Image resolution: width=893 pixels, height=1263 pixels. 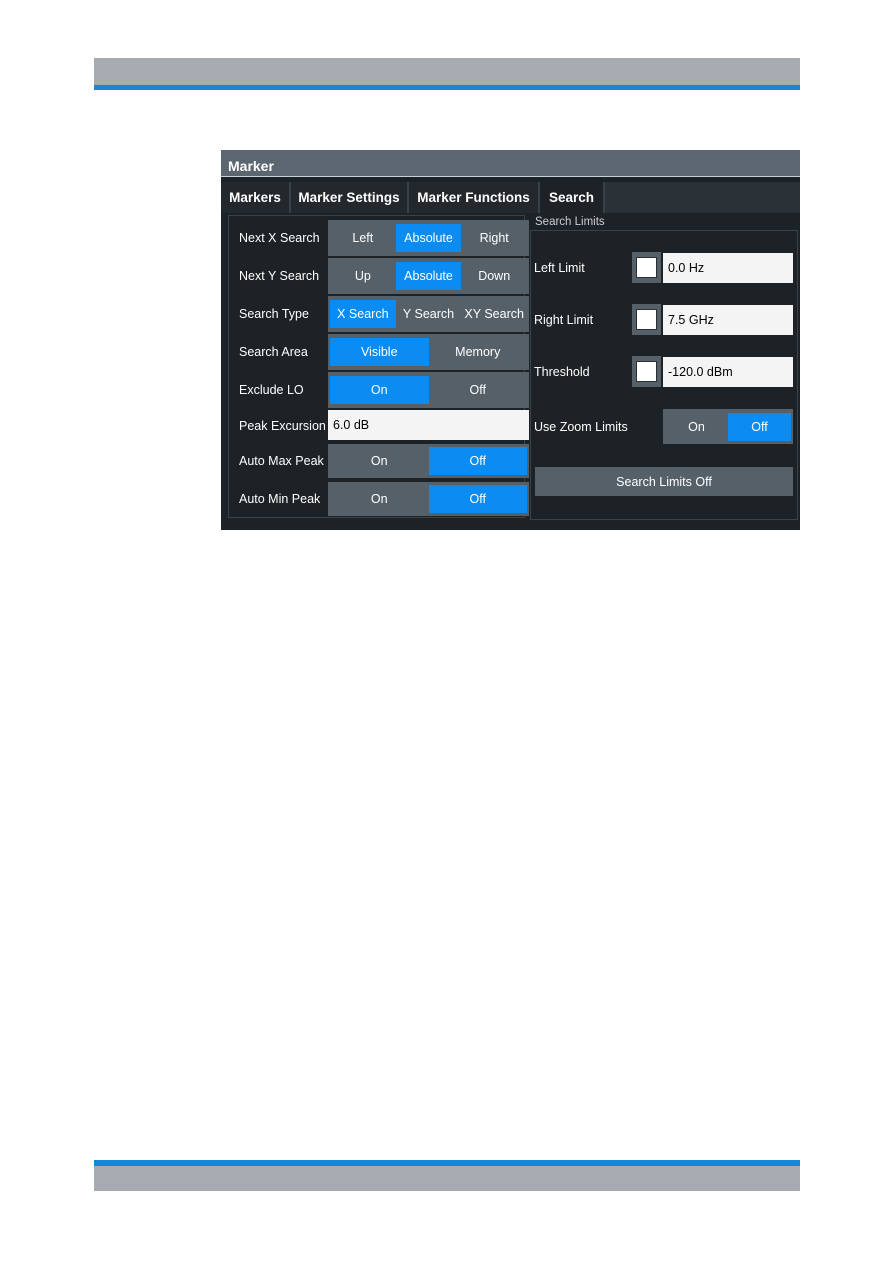 What do you see at coordinates (256, 197) in the screenshot?
I see `tab-markers: Markers` at bounding box center [256, 197].